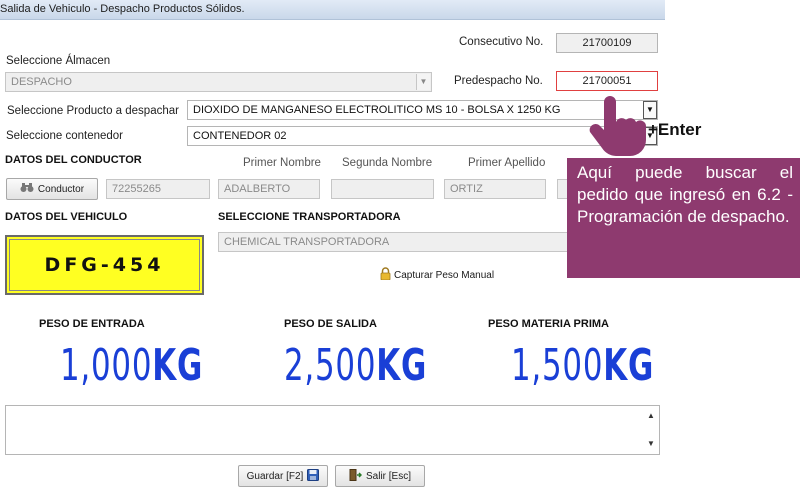  What do you see at coordinates (104, 265) in the screenshot?
I see `license-plate: DFG-454` at bounding box center [104, 265].